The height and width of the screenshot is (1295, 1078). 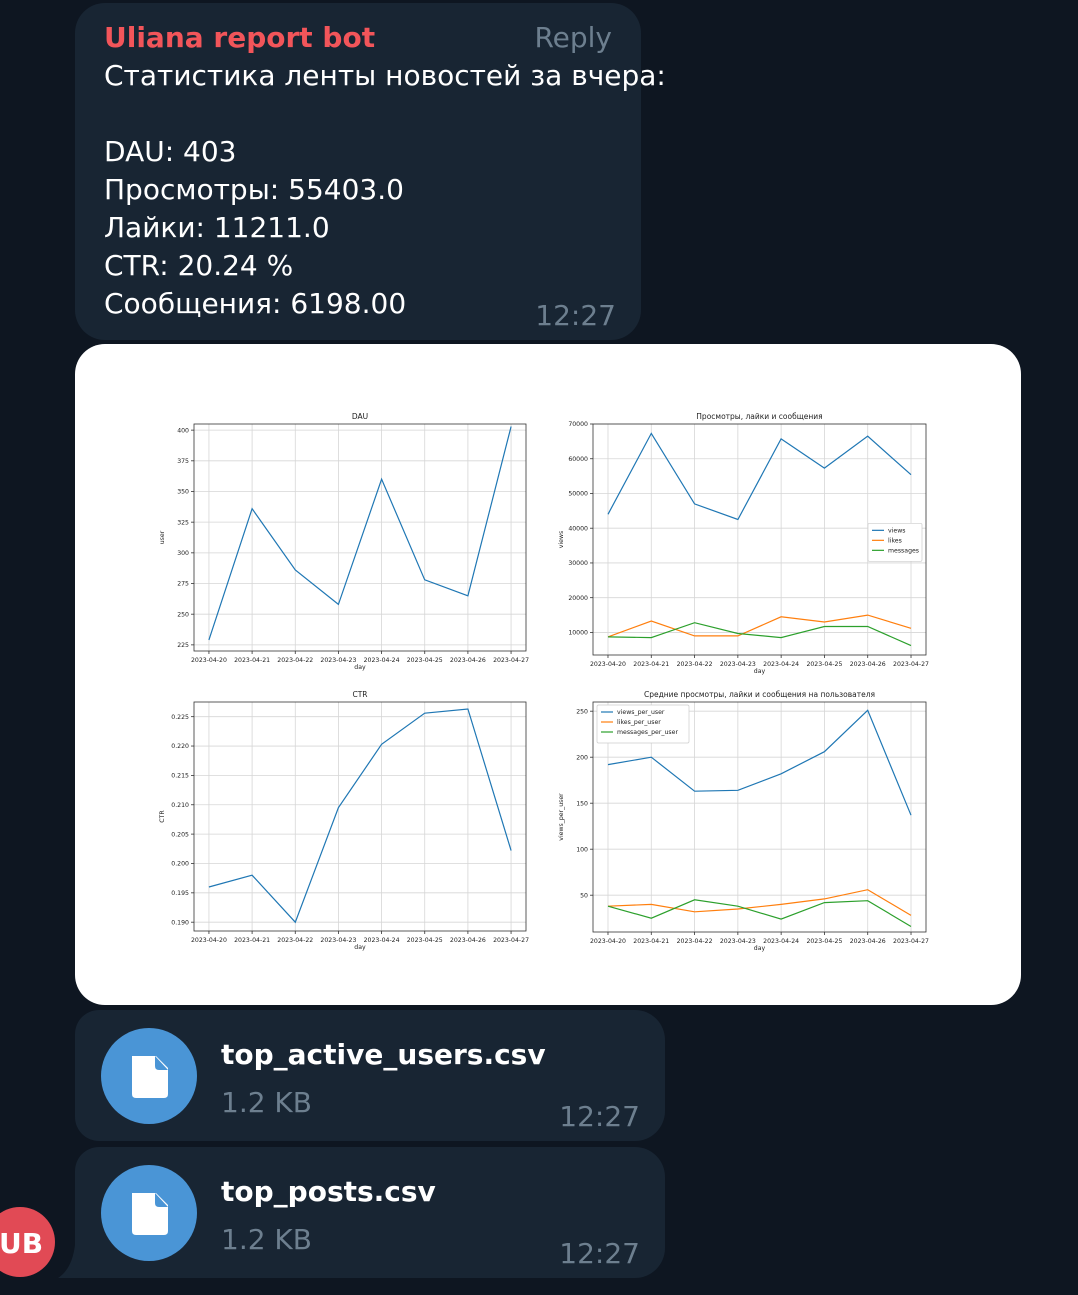 What do you see at coordinates (180, 717) in the screenshot?
I see `chart3-ytick-label: 0.225` at bounding box center [180, 717].